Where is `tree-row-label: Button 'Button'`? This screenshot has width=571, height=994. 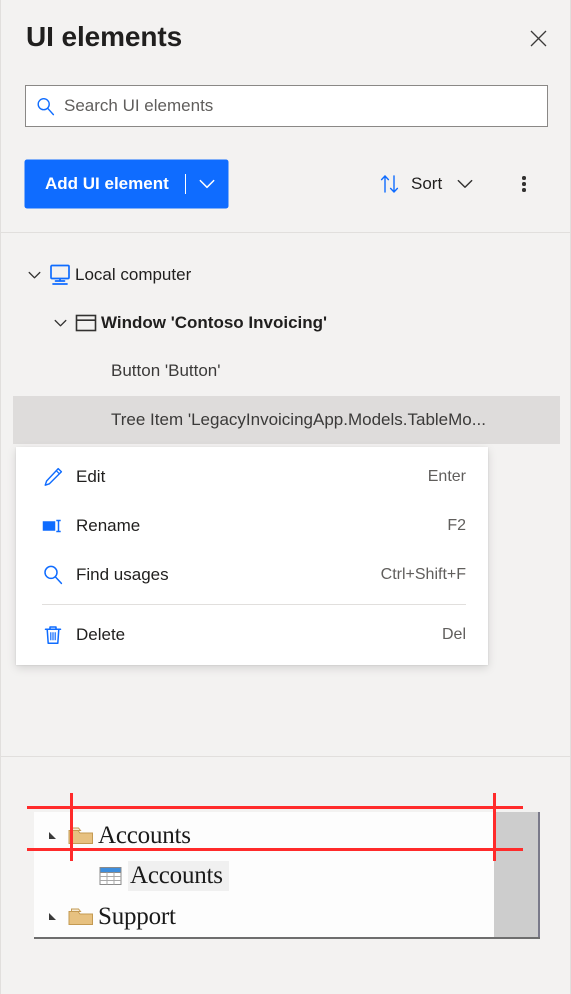
tree-row-label: Button 'Button' is located at coordinates (166, 370).